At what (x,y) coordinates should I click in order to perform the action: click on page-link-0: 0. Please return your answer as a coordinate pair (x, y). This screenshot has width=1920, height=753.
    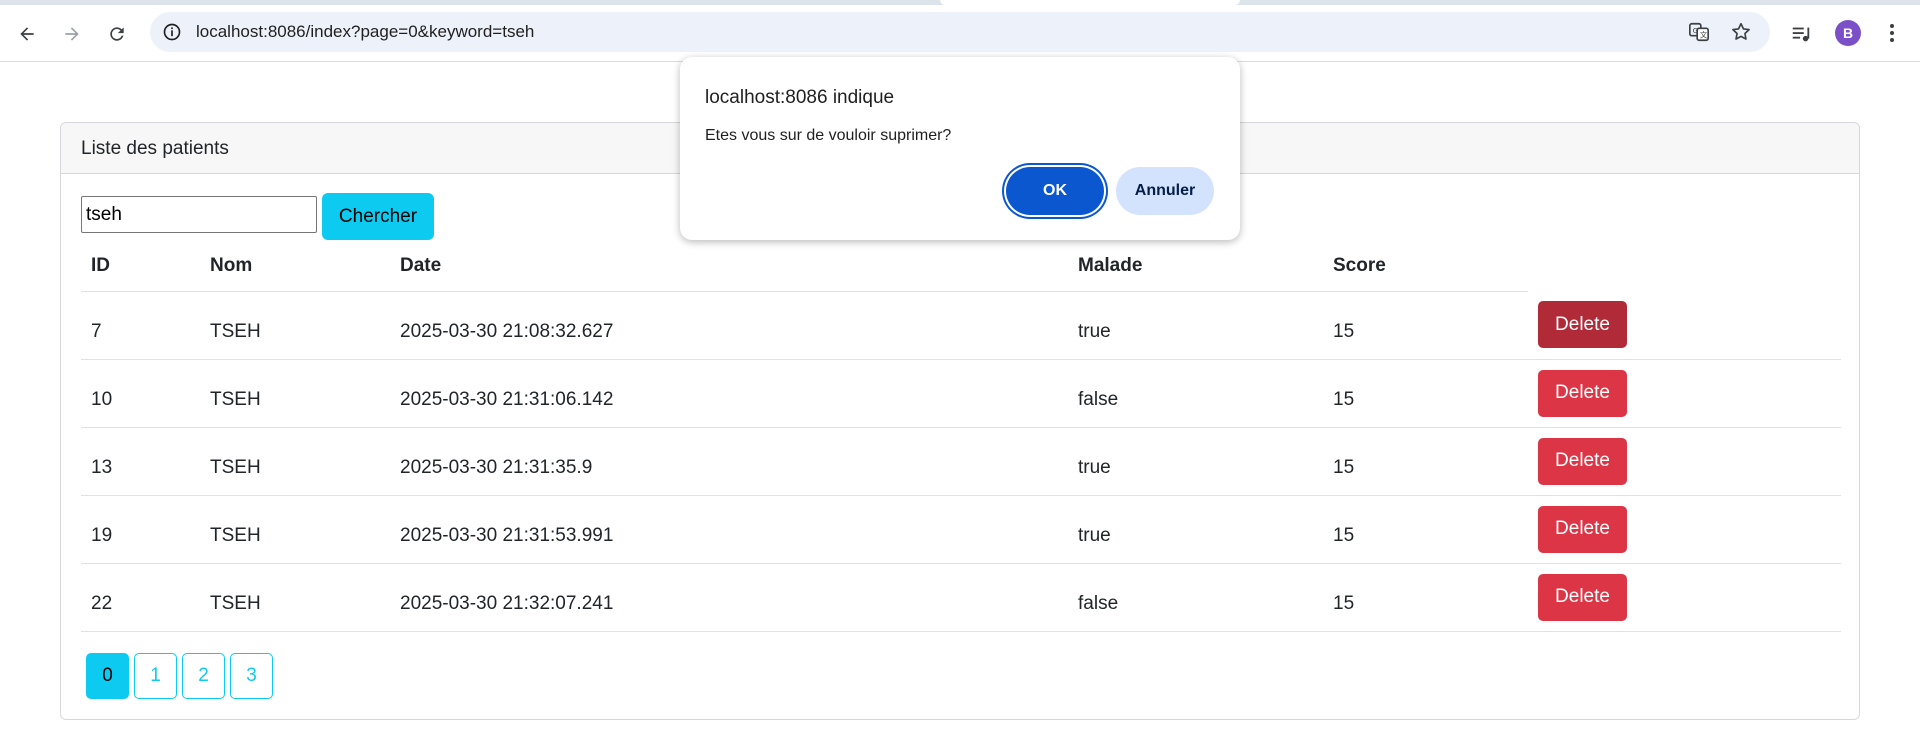
    Looking at the image, I should click on (107, 676).